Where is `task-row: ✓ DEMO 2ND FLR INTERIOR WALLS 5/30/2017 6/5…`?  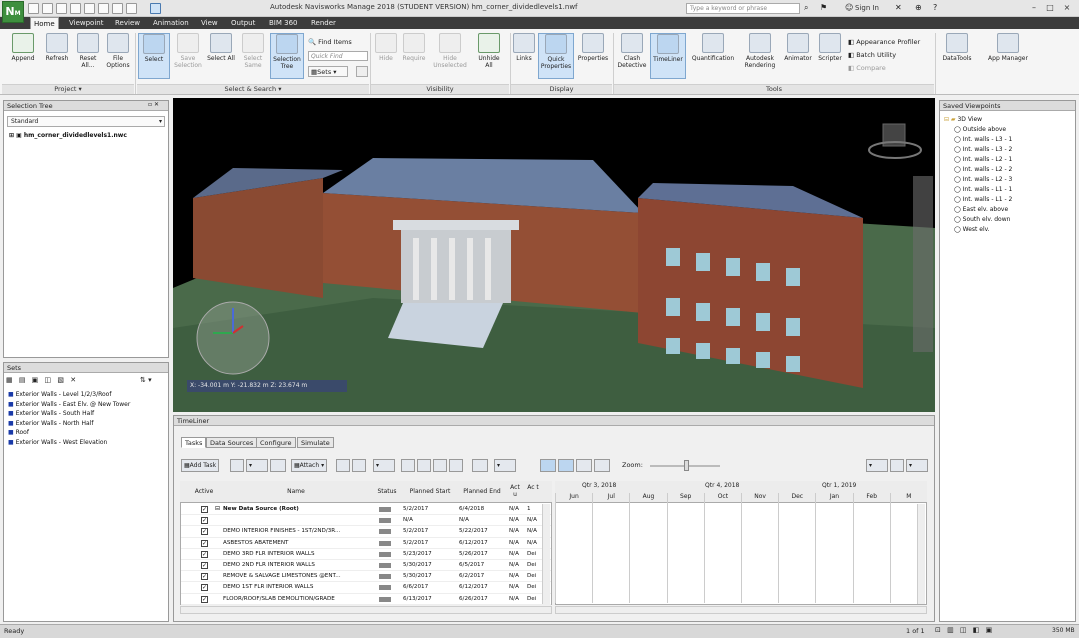 task-row: ✓ DEMO 2ND FLR INTERIOR WALLS 5/30/2017 6/5… is located at coordinates (366, 566).